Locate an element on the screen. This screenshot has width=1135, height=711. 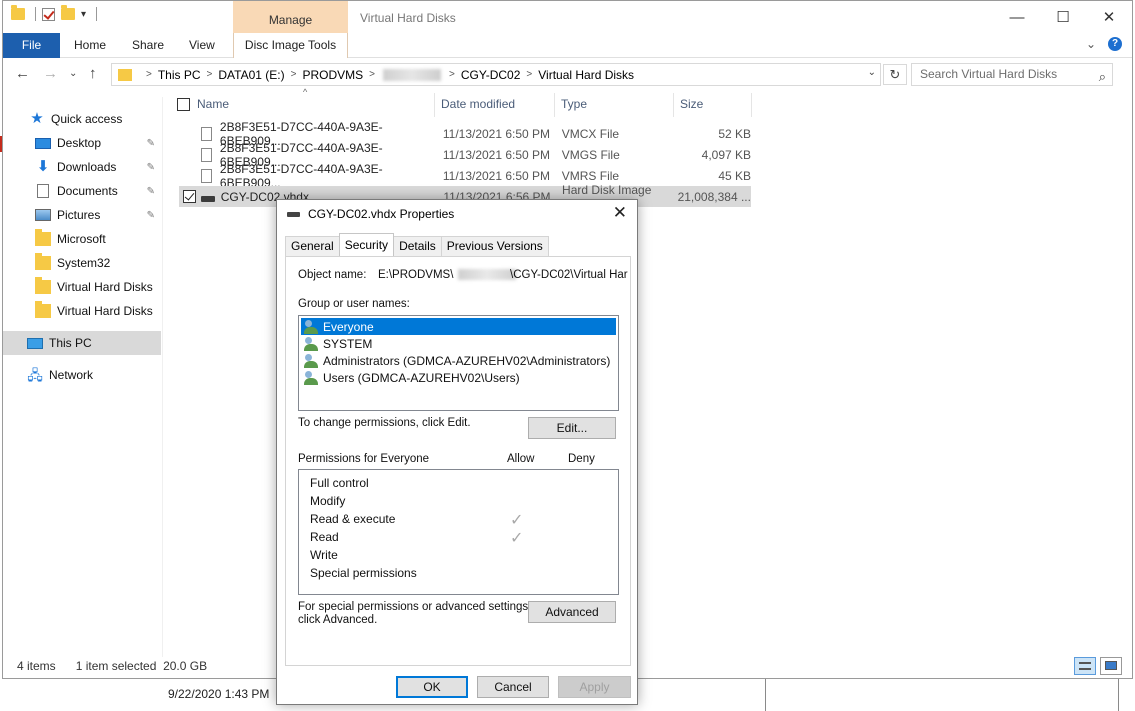
help-icon: ? is located at coordinates (1115, 44).